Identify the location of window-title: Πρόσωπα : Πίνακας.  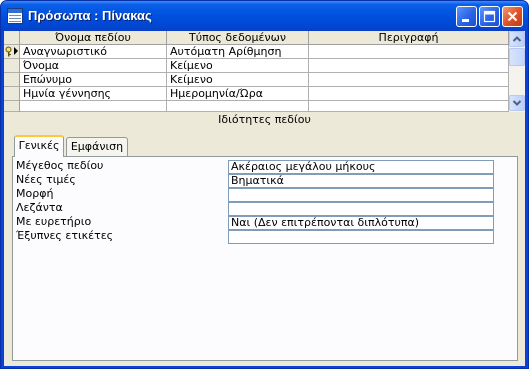
(90, 15).